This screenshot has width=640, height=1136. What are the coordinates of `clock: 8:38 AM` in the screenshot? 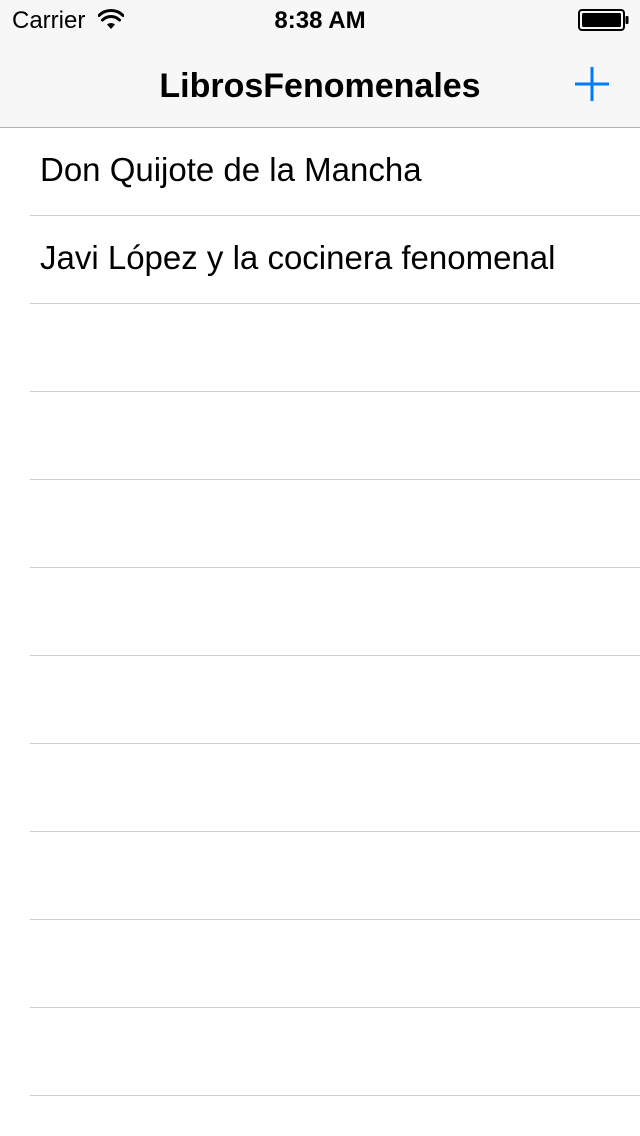 It's located at (320, 20).